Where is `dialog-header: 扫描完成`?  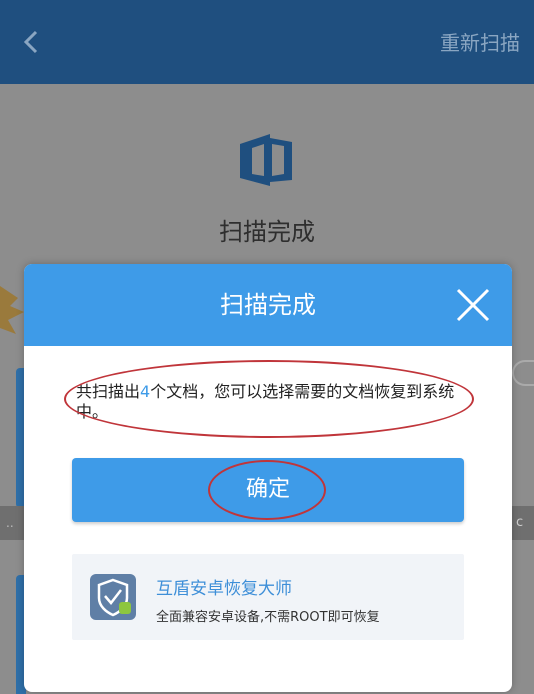 dialog-header: 扫描完成 is located at coordinates (268, 305).